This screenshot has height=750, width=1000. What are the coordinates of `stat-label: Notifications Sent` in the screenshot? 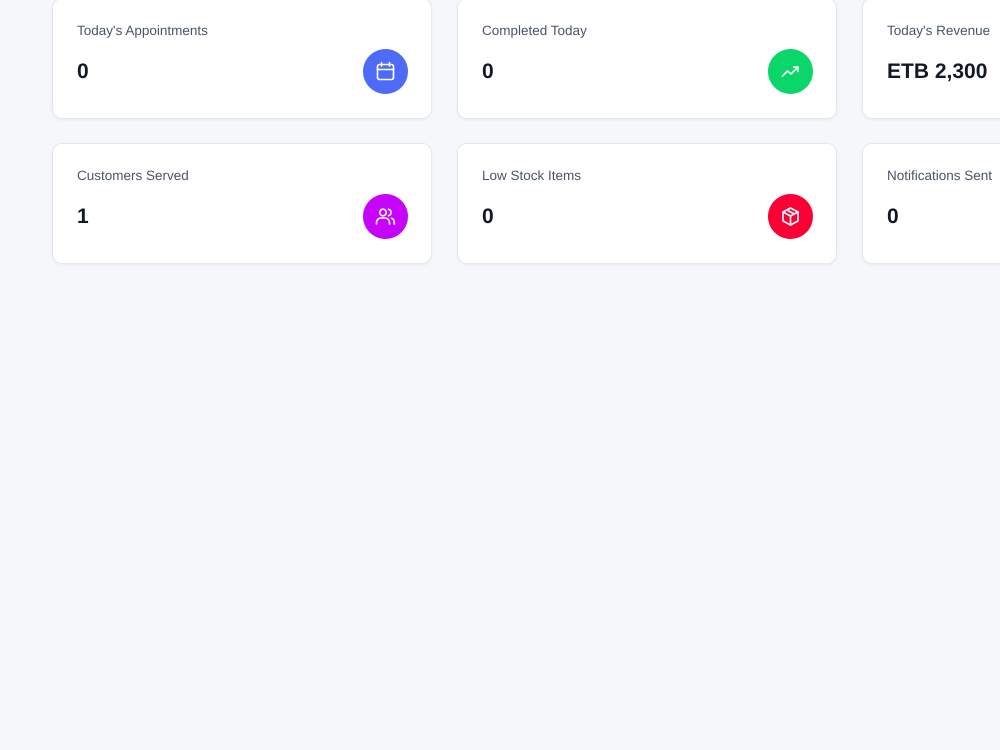 It's located at (939, 176).